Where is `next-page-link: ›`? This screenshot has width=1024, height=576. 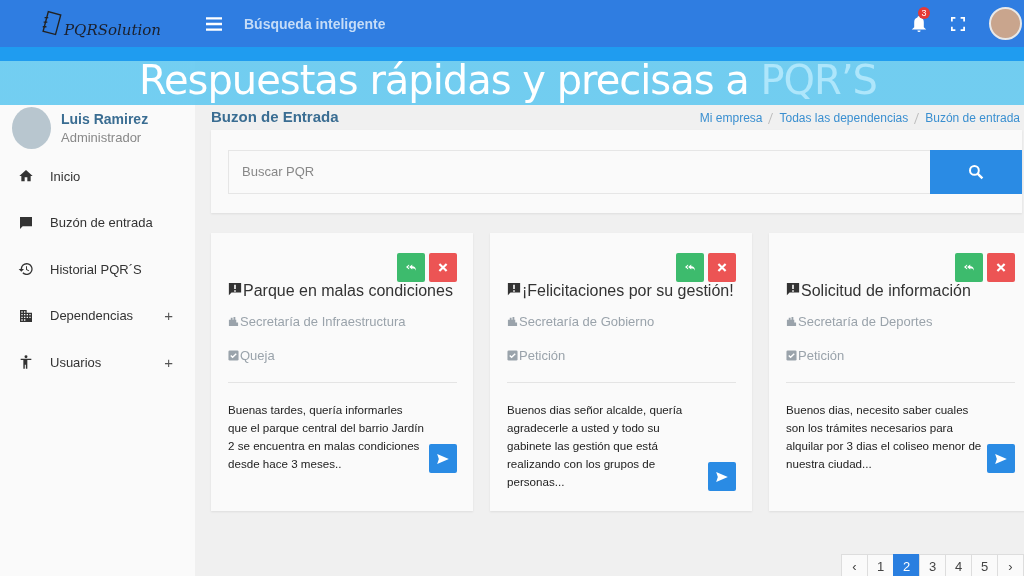 next-page-link: › is located at coordinates (1010, 565).